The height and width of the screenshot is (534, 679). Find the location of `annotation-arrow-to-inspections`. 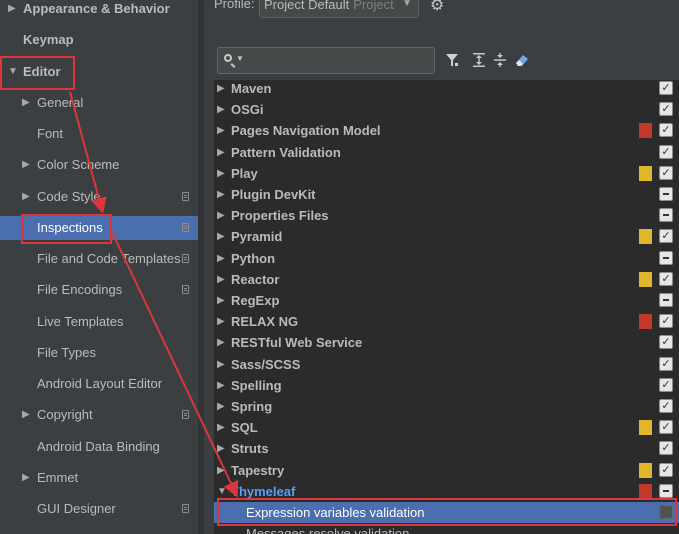

annotation-arrow-to-inspections is located at coordinates (88, 152).